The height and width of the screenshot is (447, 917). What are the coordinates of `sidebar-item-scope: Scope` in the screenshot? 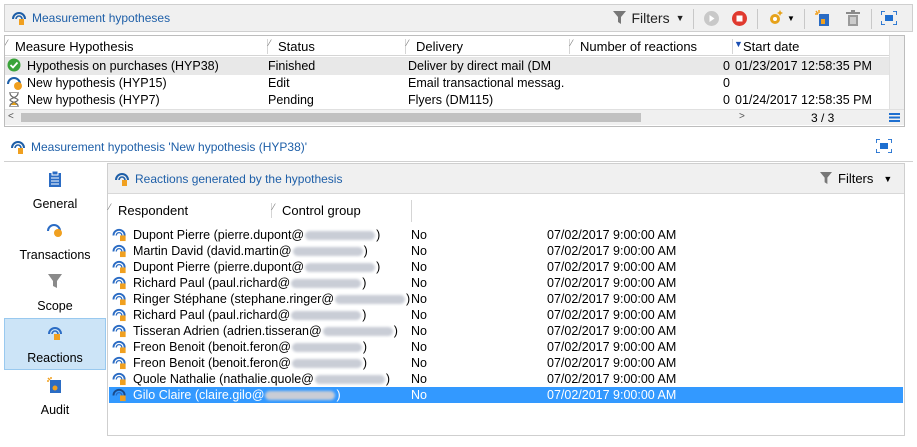 It's located at (55, 292).